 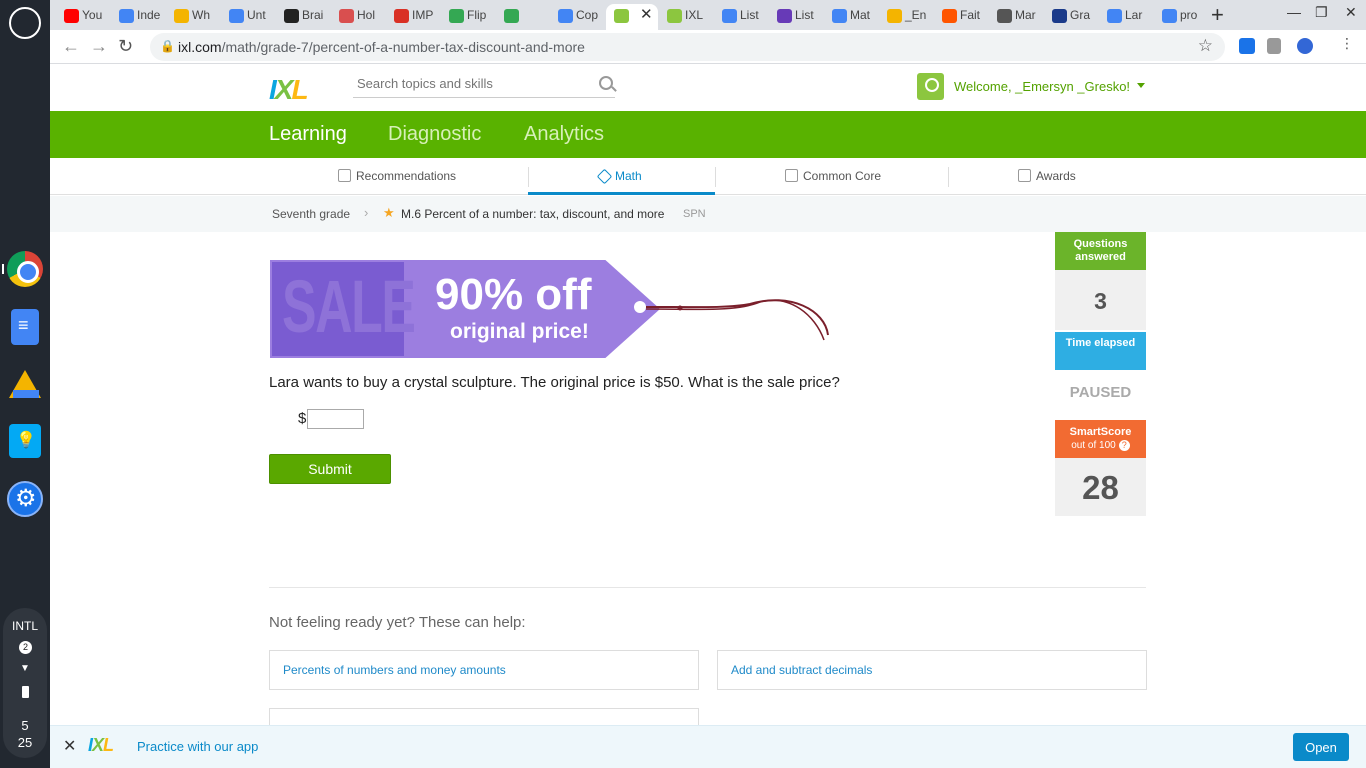 I want to click on tab-recommendations-label: Recommendations, so click(x=406, y=176).